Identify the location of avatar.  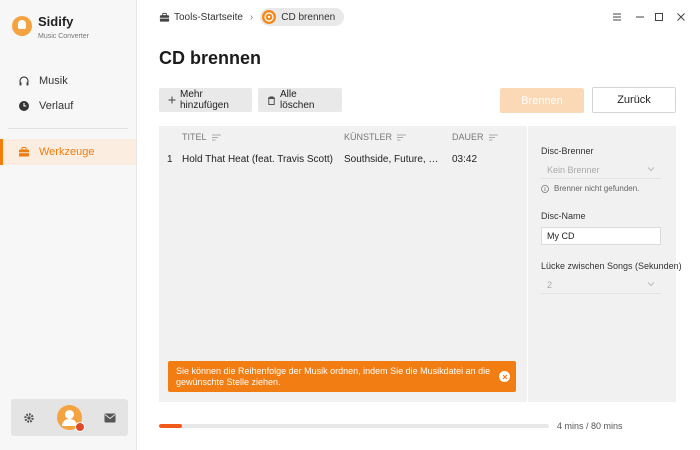
(71, 418).